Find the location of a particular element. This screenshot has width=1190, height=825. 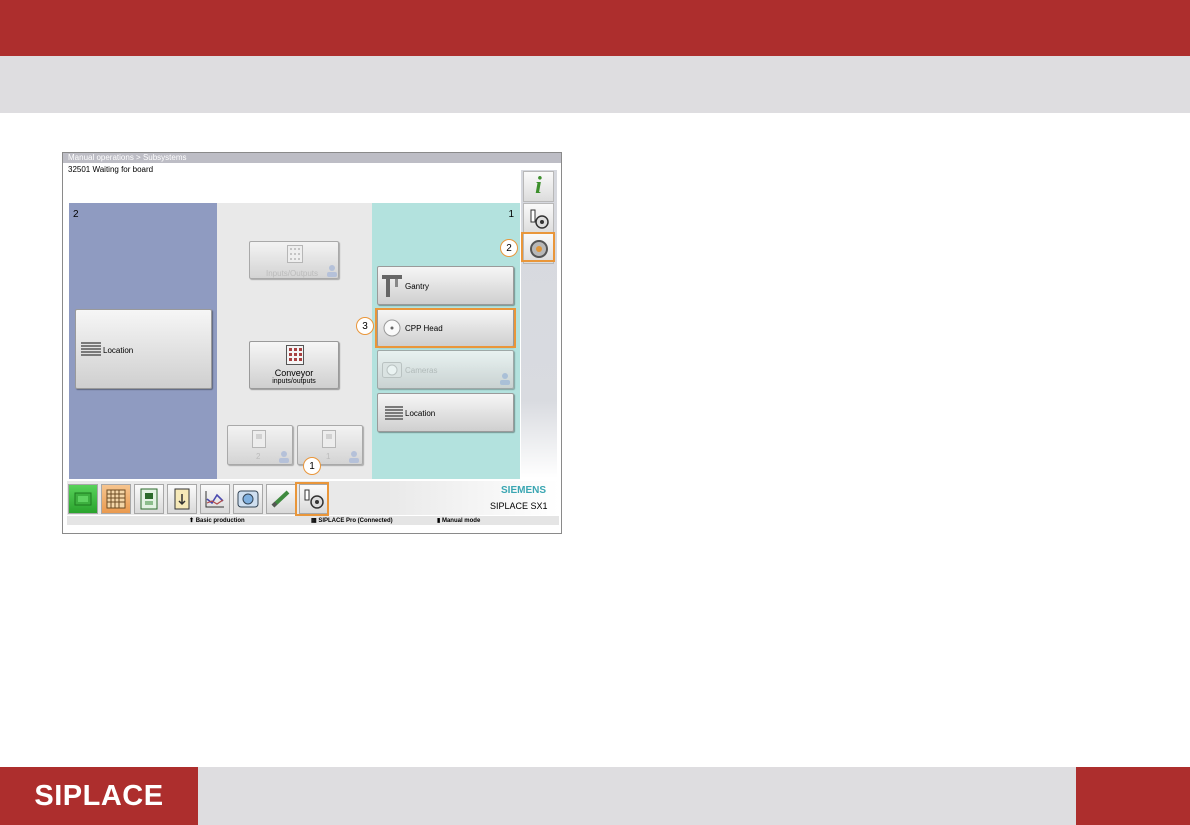

highlight-subsystems is located at coordinates (538, 247).